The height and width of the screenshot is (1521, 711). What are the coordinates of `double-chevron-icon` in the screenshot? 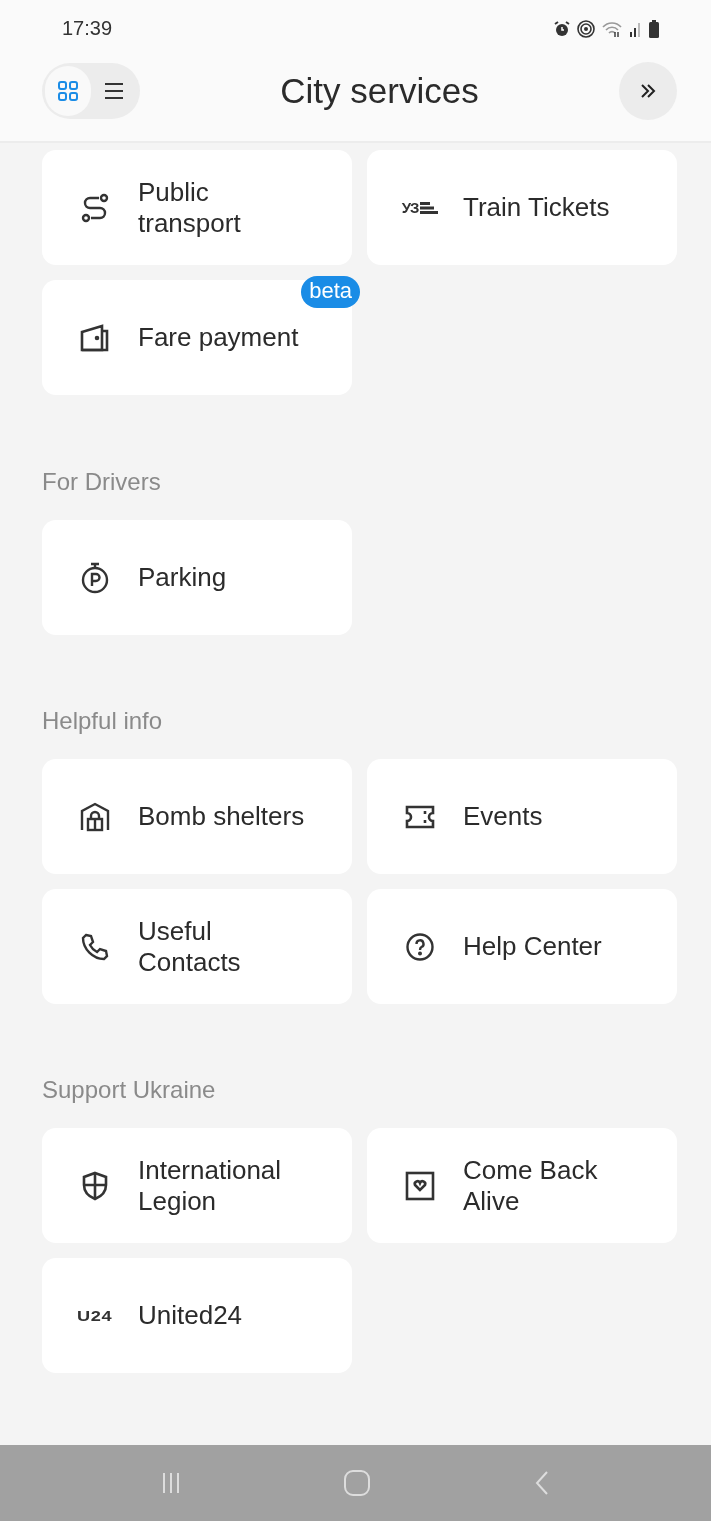 It's located at (648, 90).